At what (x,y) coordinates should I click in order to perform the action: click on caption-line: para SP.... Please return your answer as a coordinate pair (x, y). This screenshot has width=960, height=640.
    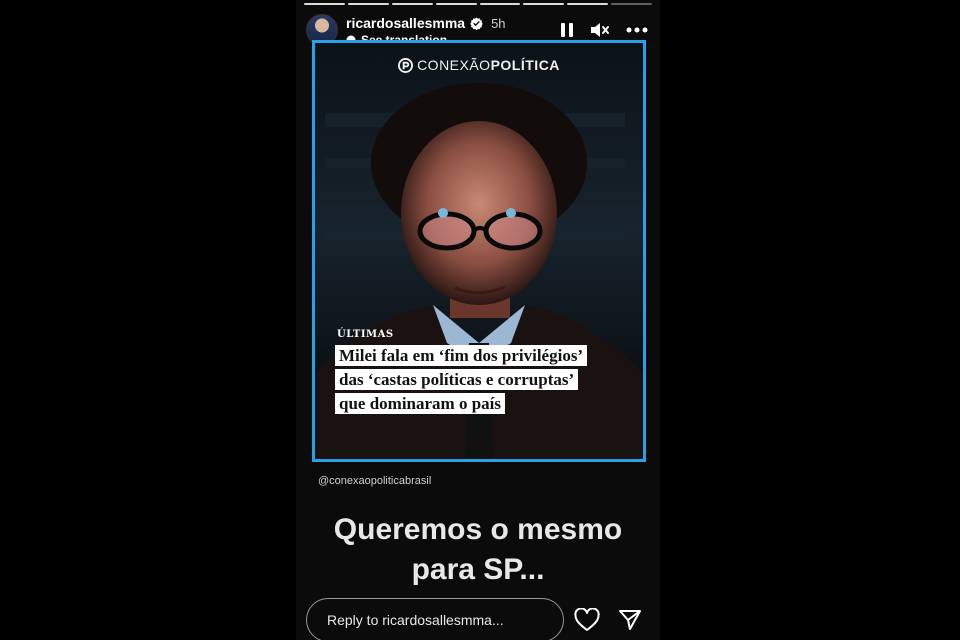
    Looking at the image, I should click on (478, 569).